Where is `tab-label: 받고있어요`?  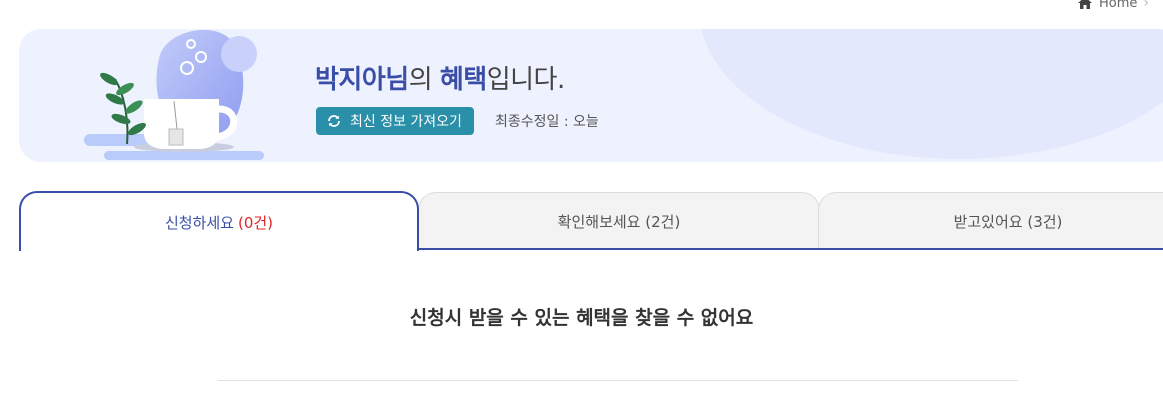
tab-label: 받고있어요 is located at coordinates (988, 222).